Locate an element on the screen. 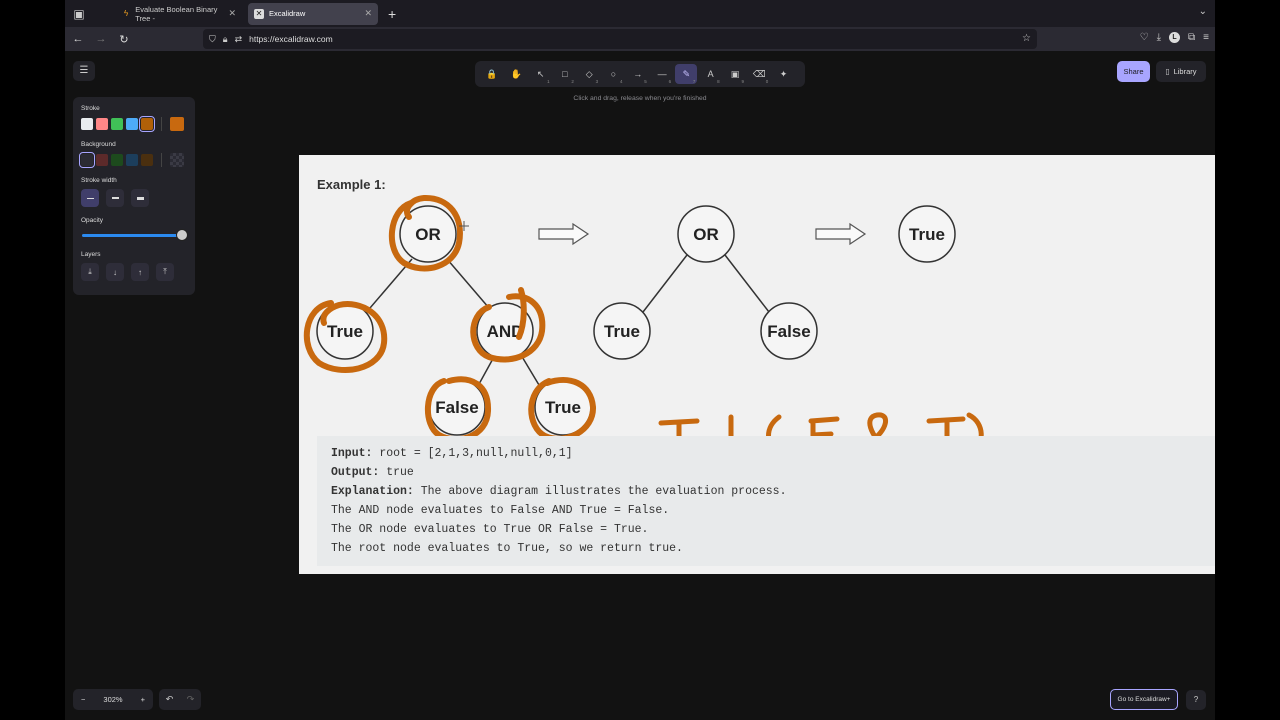 The height and width of the screenshot is (720, 1280). account-avatar: L is located at coordinates (1175, 37).